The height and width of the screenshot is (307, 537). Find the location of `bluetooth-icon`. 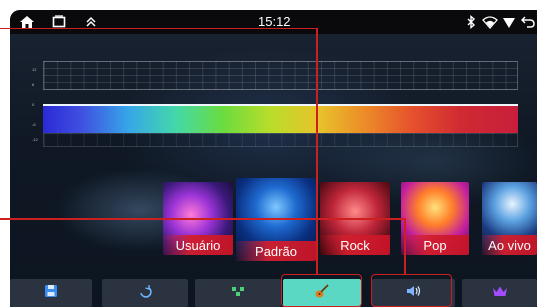

bluetooth-icon is located at coordinates (471, 22).